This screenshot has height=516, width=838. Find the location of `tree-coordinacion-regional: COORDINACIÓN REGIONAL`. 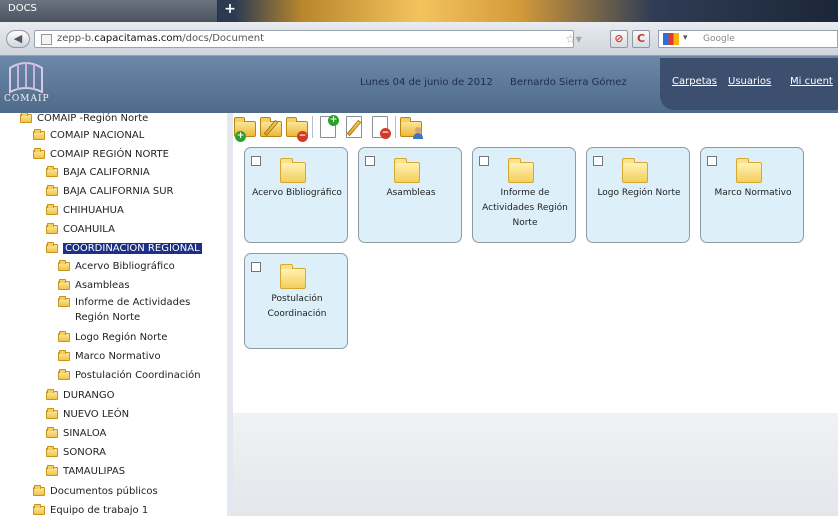

tree-coordinacion-regional: COORDINACIÓN REGIONAL is located at coordinates (124, 248).